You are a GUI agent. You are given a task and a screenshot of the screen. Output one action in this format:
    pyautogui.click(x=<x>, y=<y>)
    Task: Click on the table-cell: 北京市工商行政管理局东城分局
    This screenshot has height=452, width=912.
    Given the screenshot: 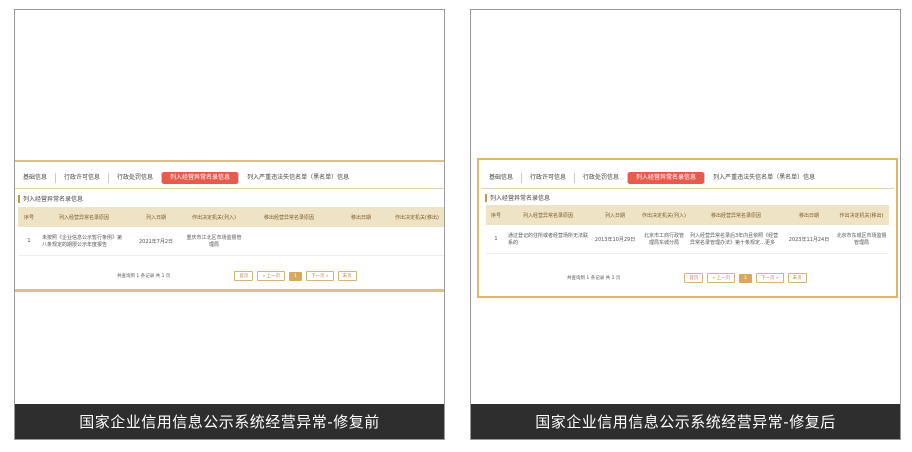 What is the action you would take?
    pyautogui.click(x=664, y=239)
    